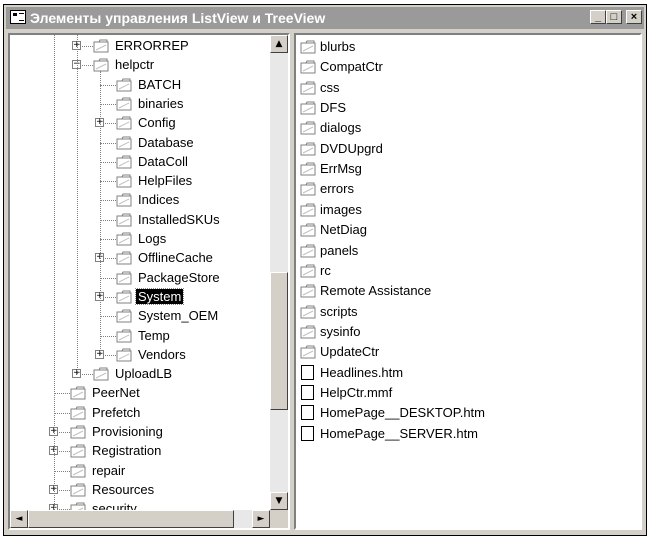 This screenshot has width=655, height=541. Describe the element at coordinates (140, 123) in the screenshot. I see `tree-node: + Config` at that location.